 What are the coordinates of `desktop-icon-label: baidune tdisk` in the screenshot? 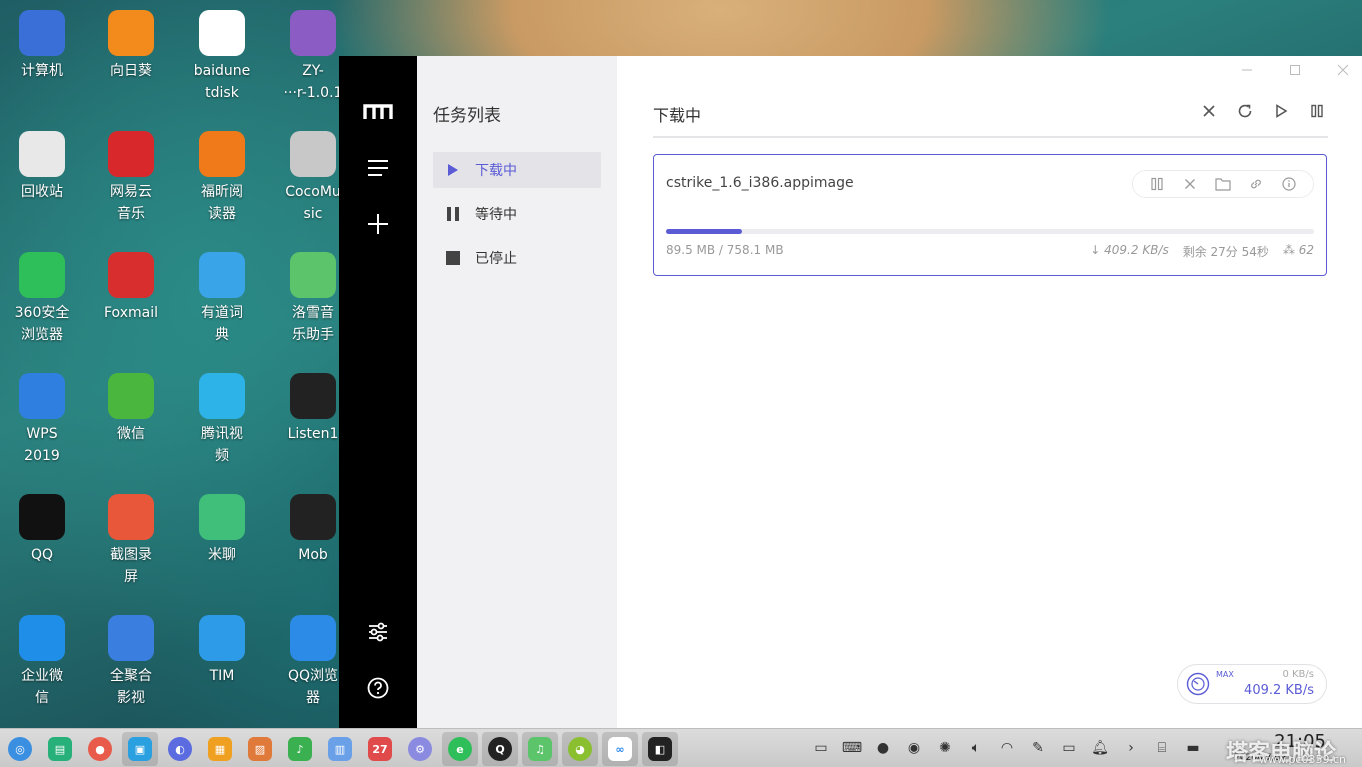 It's located at (222, 82).